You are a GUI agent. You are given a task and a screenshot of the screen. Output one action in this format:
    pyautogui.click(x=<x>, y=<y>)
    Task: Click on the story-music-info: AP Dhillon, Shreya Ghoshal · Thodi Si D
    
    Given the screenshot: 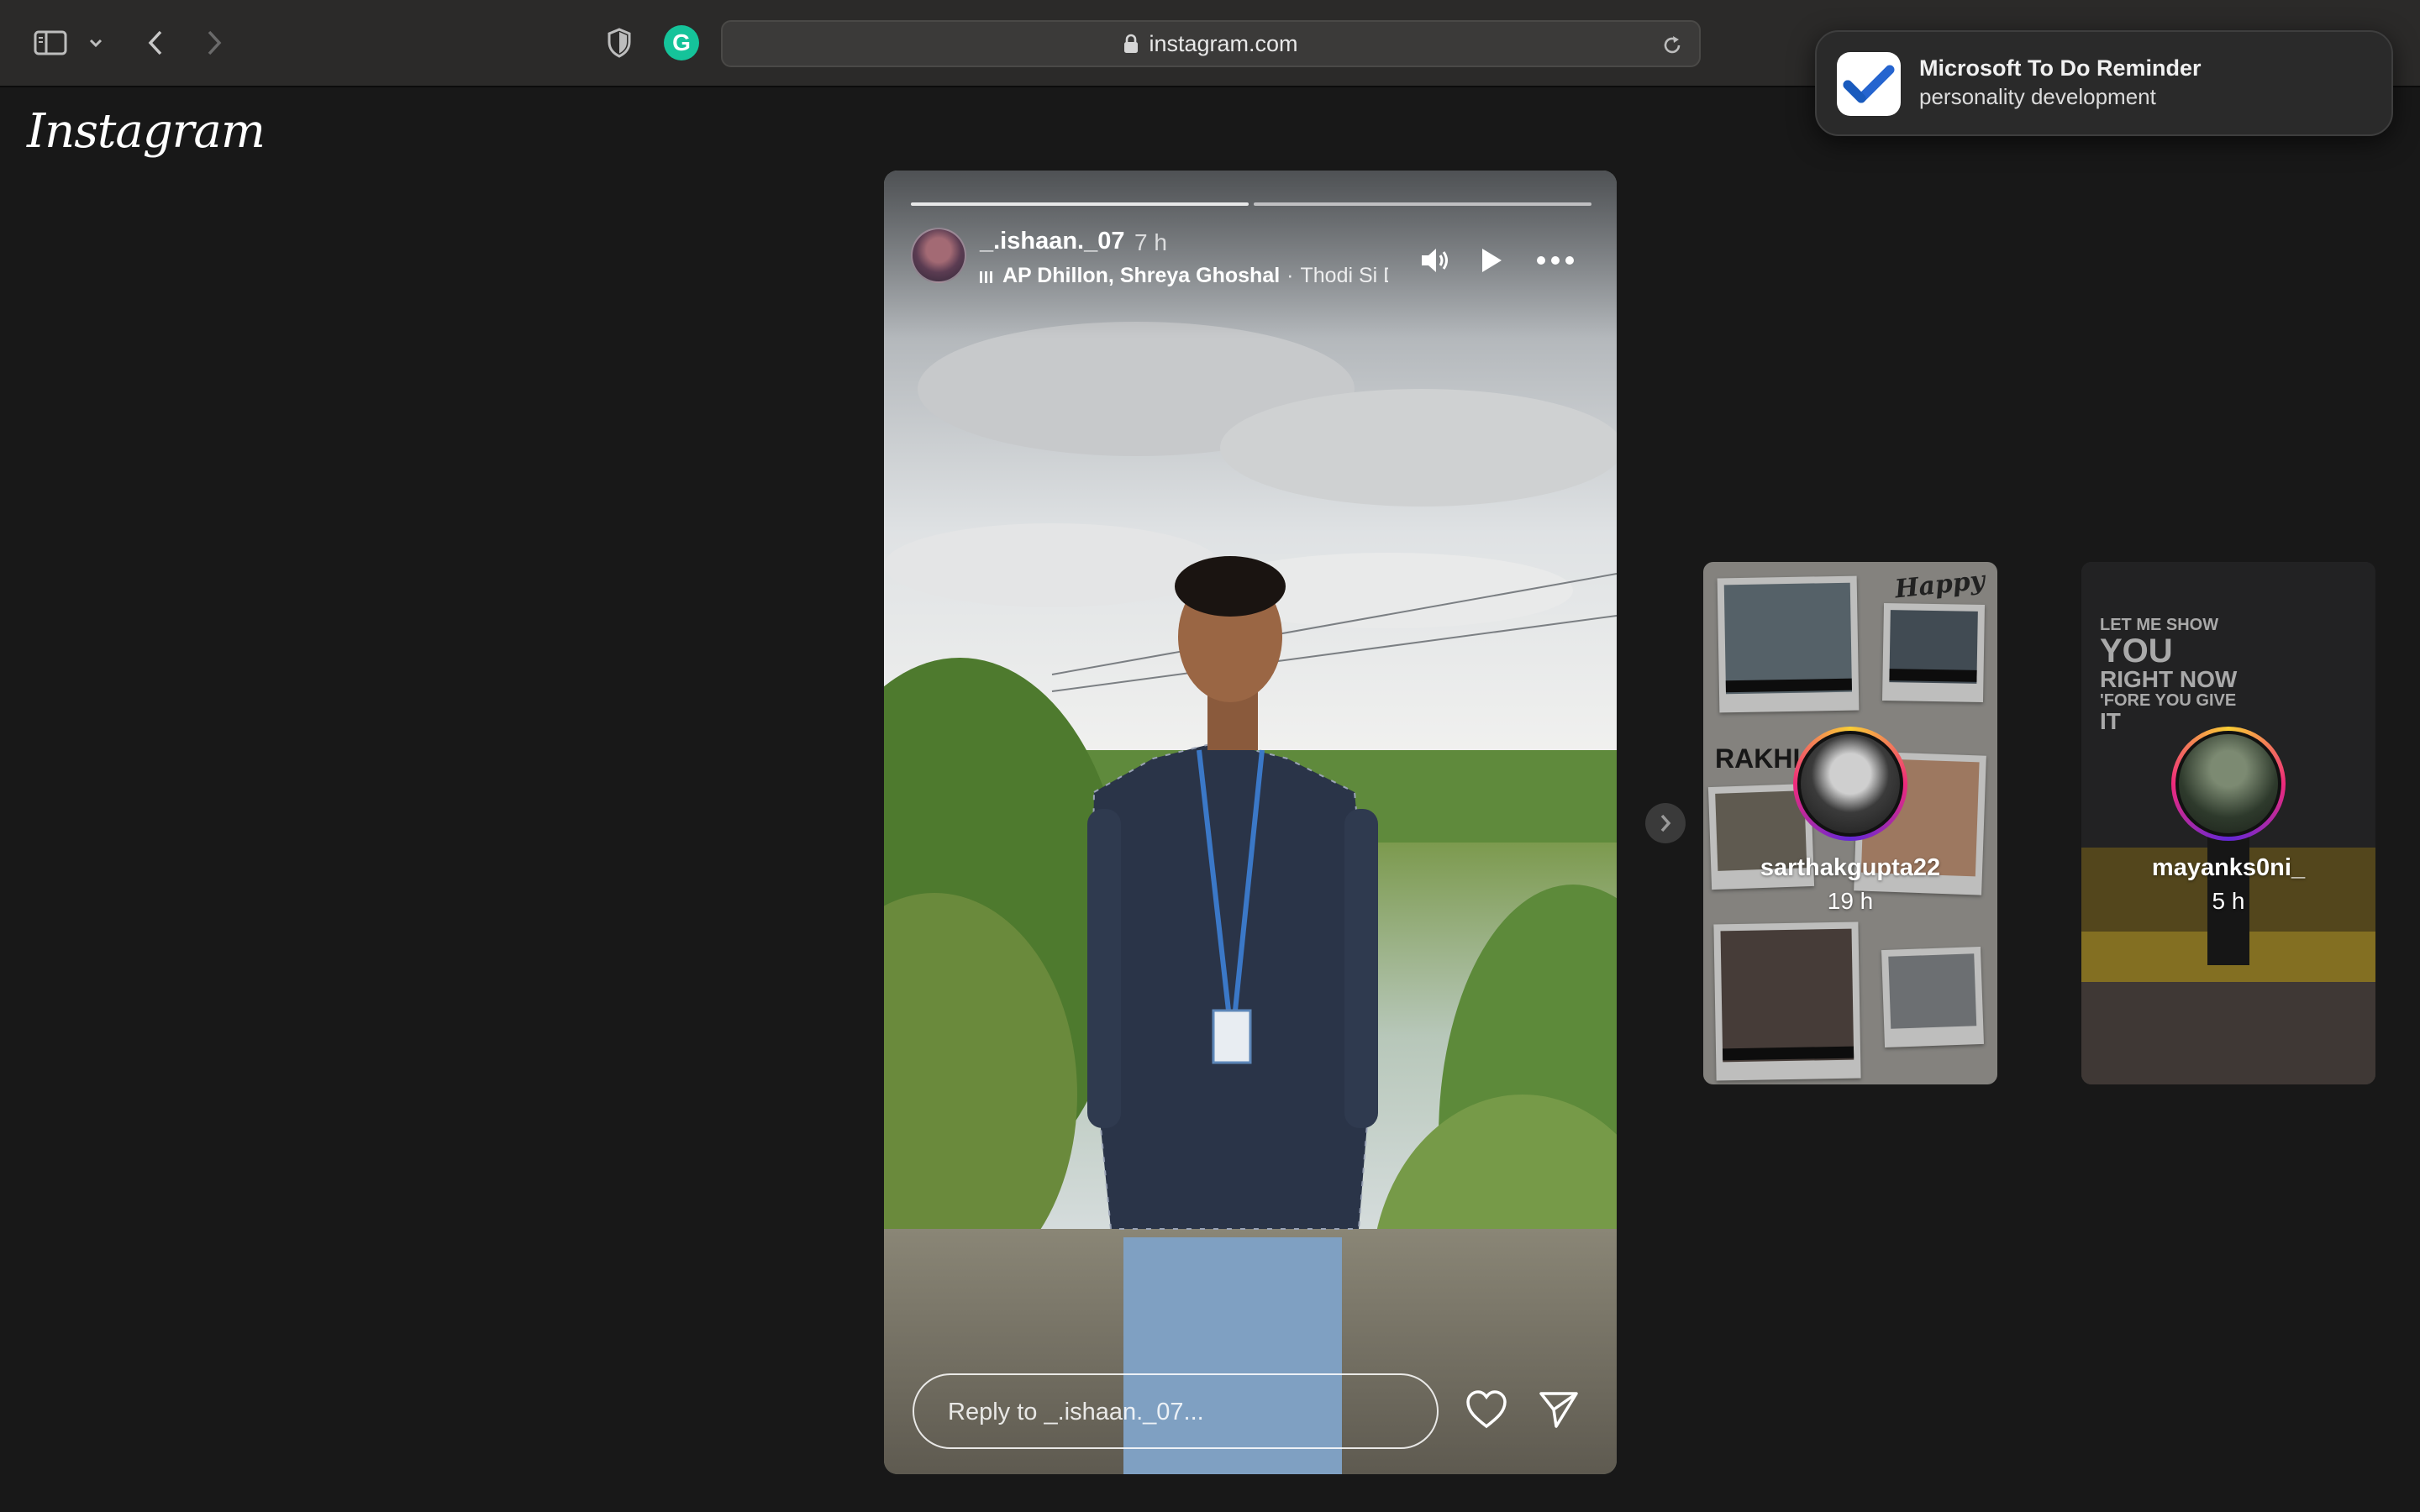 What is the action you would take?
    pyautogui.click(x=1184, y=275)
    